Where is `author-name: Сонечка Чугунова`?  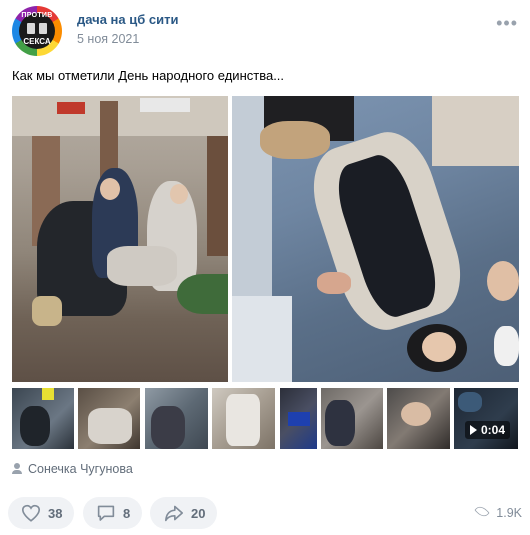
author-name: Сонечка Чугунова is located at coordinates (80, 469).